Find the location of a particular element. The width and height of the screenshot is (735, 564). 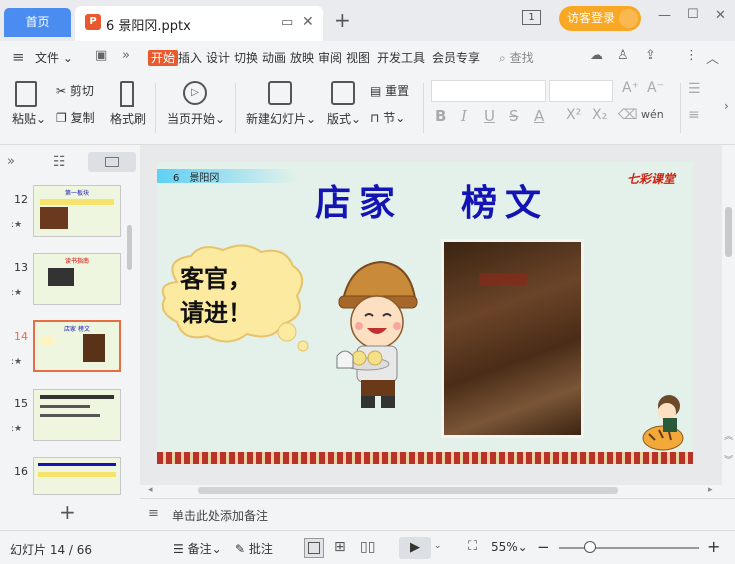

outline-view-icon: ☷ is located at coordinates (59, 162).